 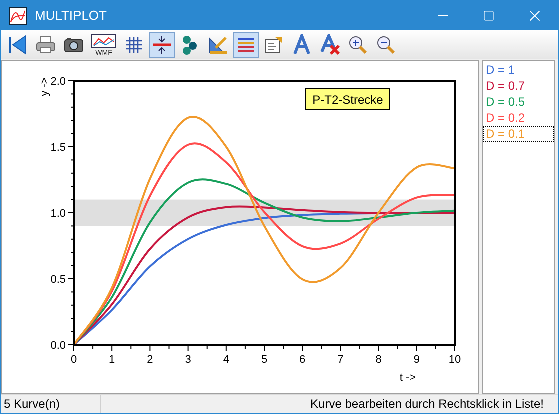 I want to click on curve-list-item: D = 1, so click(x=518, y=70).